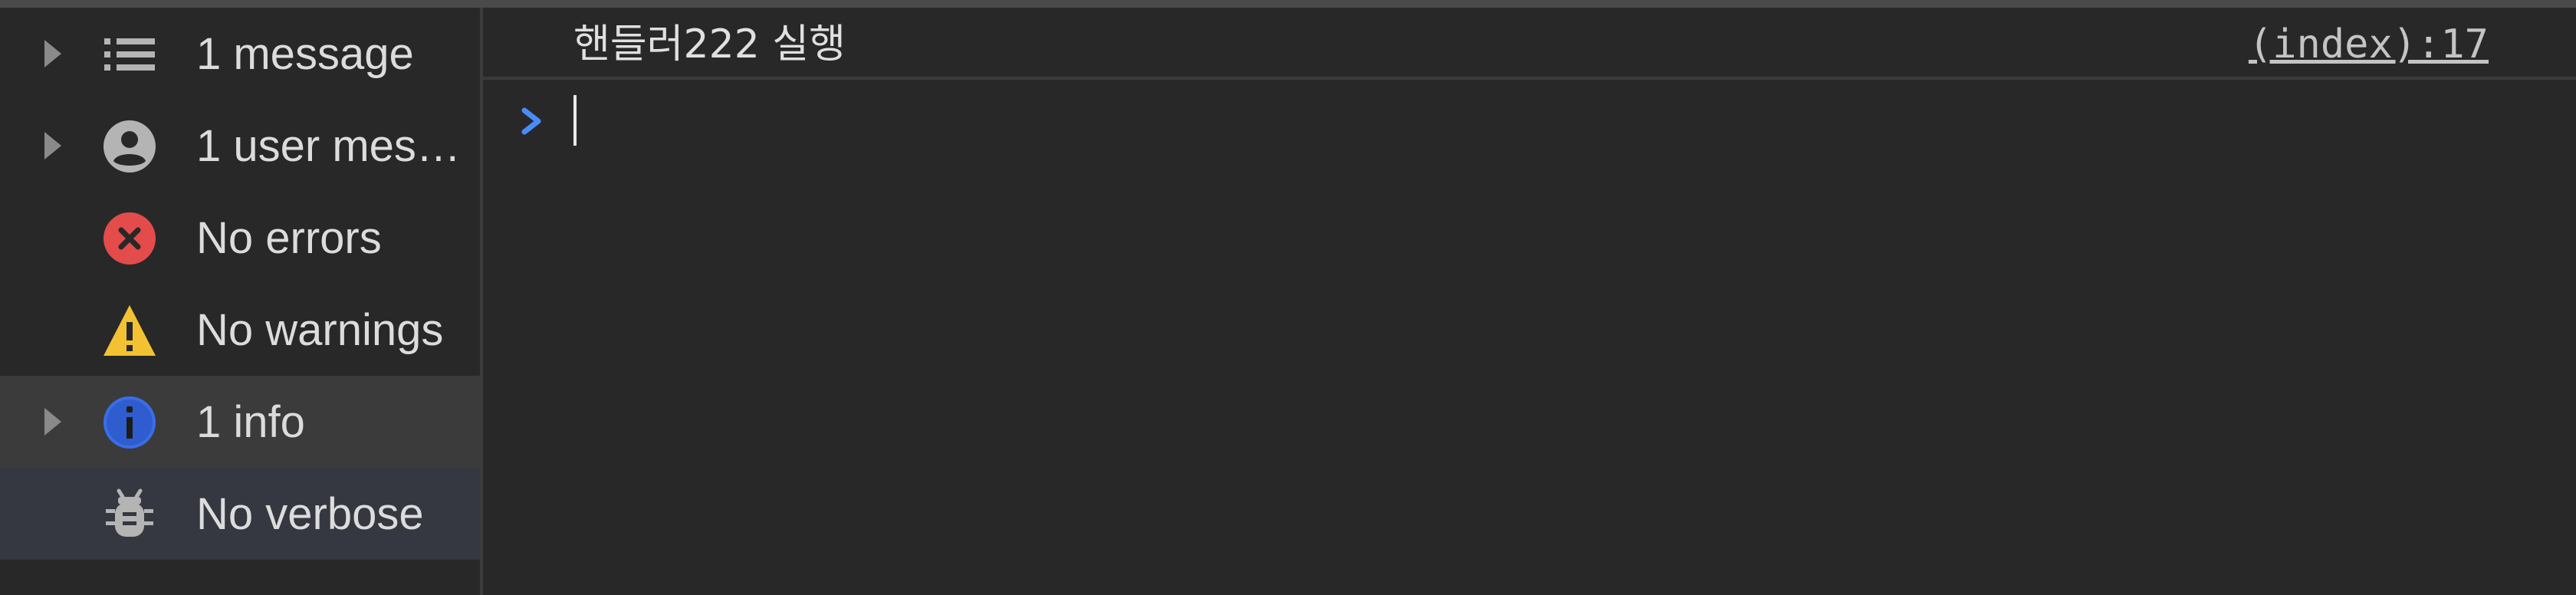 This screenshot has width=2576, height=595. I want to click on error-icon, so click(129, 239).